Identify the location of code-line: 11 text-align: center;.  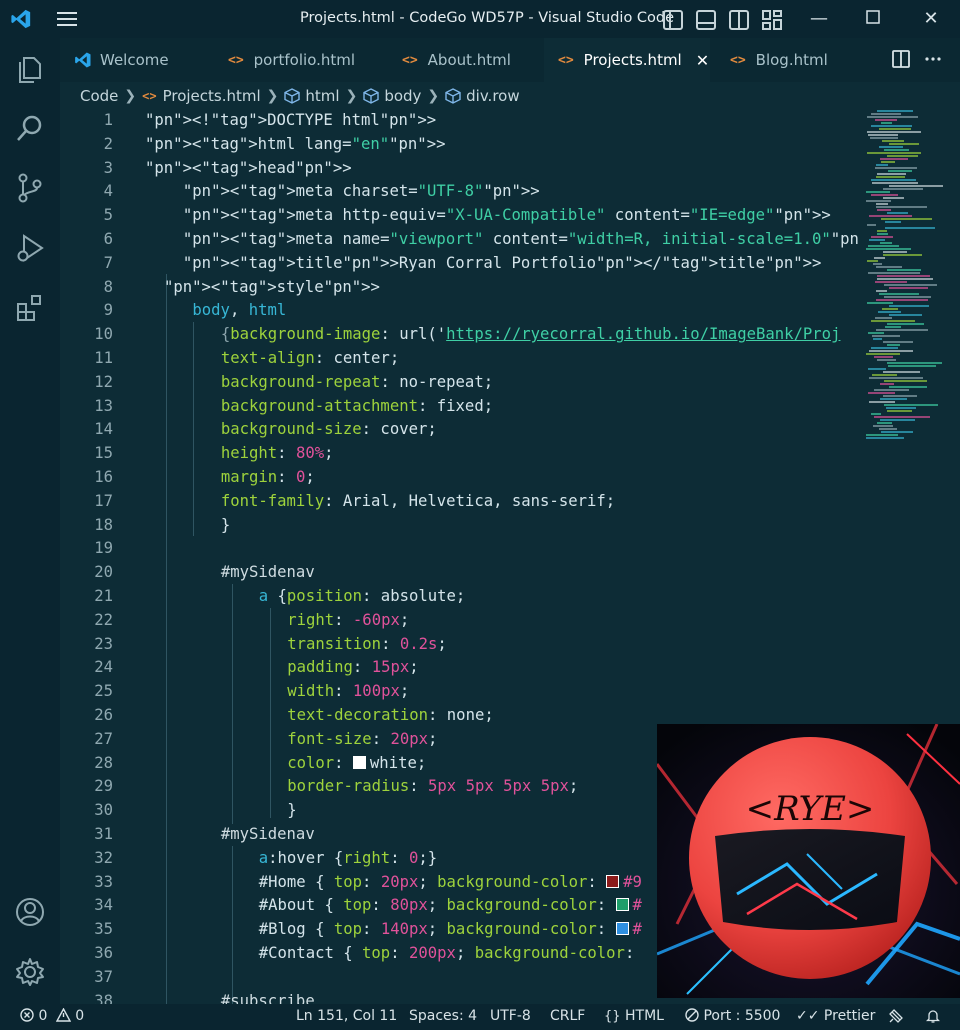
(460, 359).